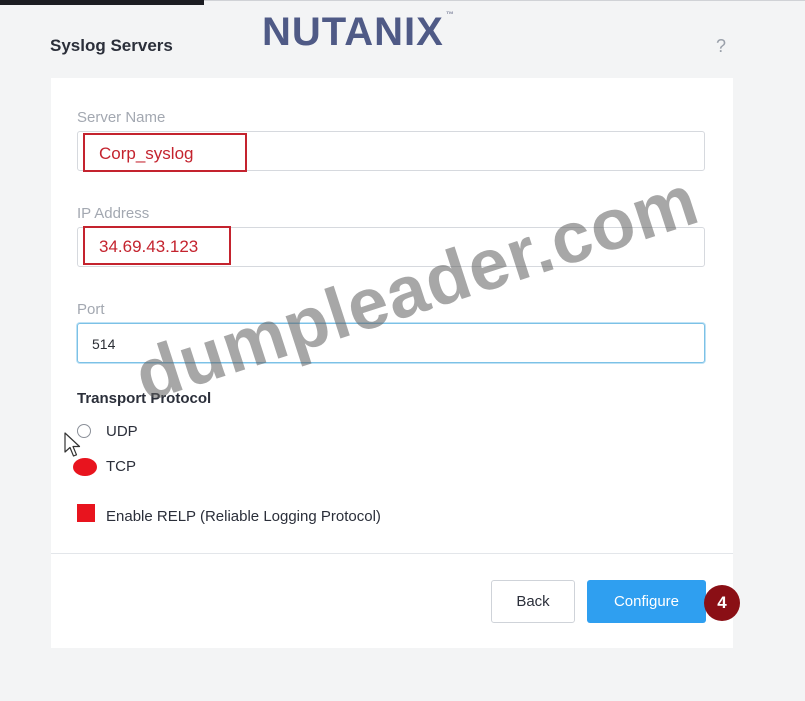  I want to click on logo-text: NUTANIX, so click(353, 32).